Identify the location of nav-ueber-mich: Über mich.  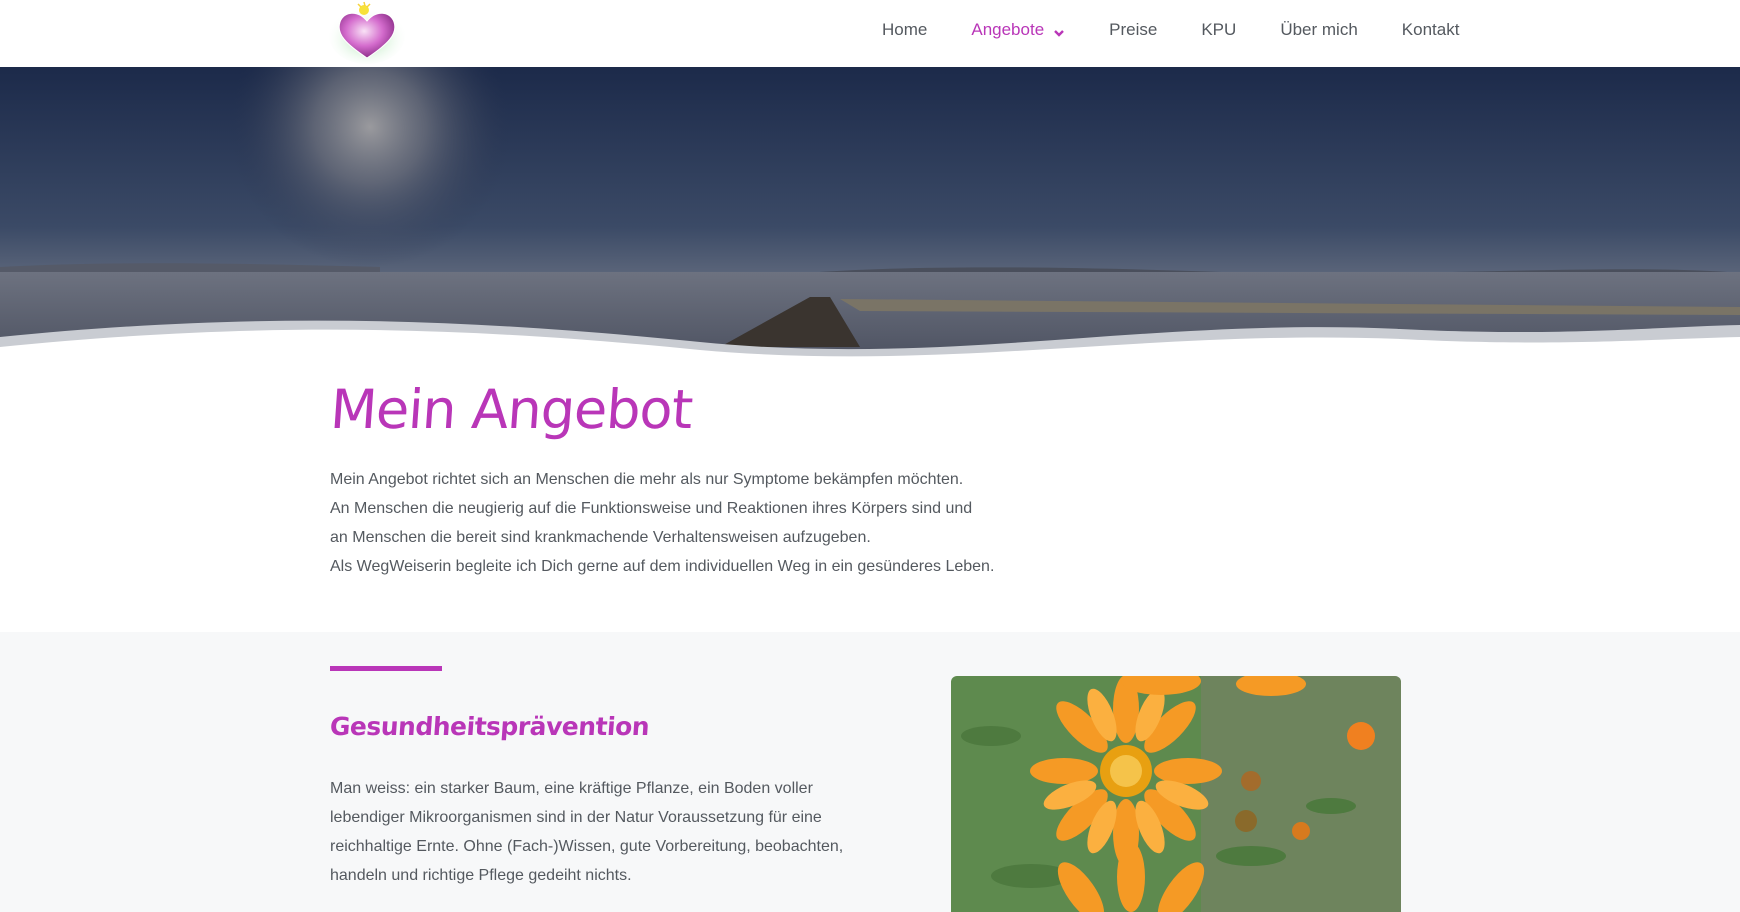
(1318, 30).